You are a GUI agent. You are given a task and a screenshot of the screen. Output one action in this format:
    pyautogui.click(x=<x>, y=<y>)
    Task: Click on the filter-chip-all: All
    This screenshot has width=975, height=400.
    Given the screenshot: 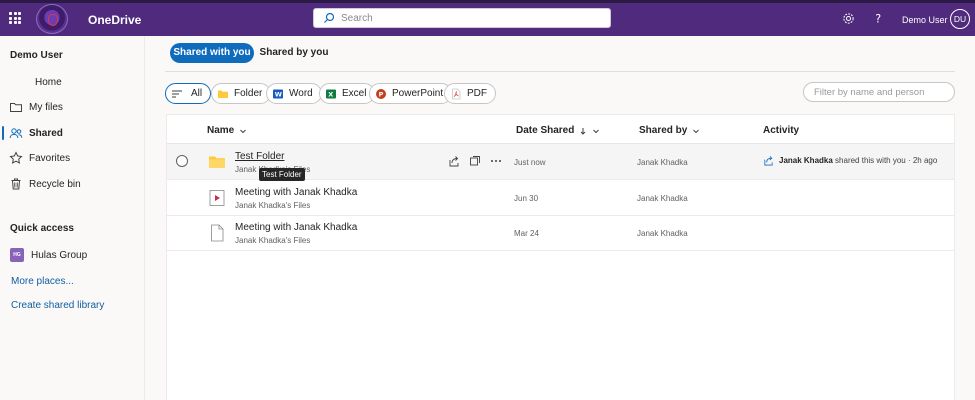 What is the action you would take?
    pyautogui.click(x=188, y=93)
    